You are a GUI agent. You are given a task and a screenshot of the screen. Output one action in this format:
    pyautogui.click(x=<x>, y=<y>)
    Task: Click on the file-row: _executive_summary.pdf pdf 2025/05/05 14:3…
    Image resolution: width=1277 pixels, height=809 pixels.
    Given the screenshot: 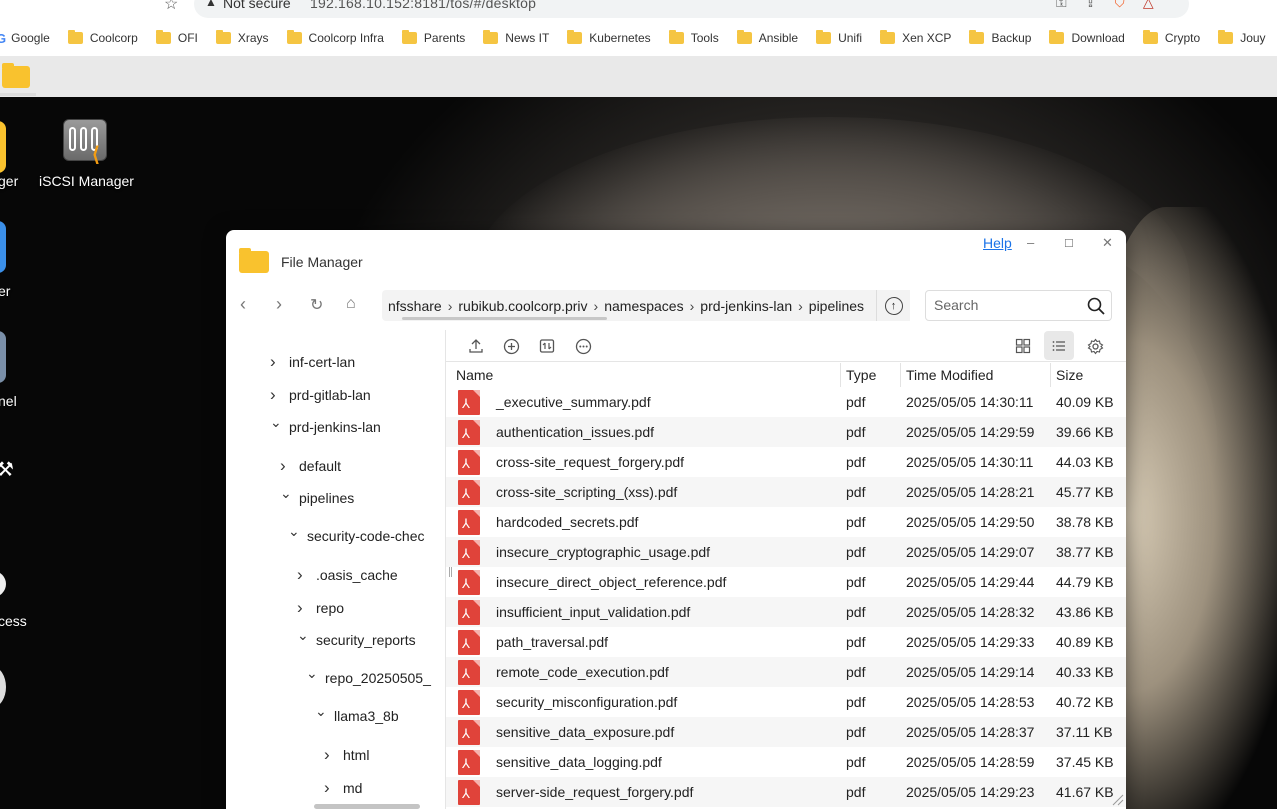 What is the action you would take?
    pyautogui.click(x=786, y=402)
    